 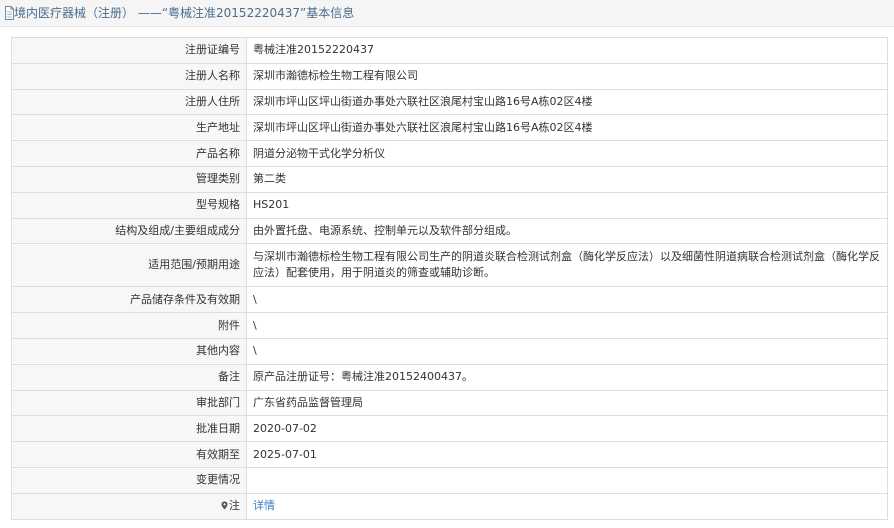 What do you see at coordinates (129, 205) in the screenshot?
I see `row-label: 型号规格` at bounding box center [129, 205].